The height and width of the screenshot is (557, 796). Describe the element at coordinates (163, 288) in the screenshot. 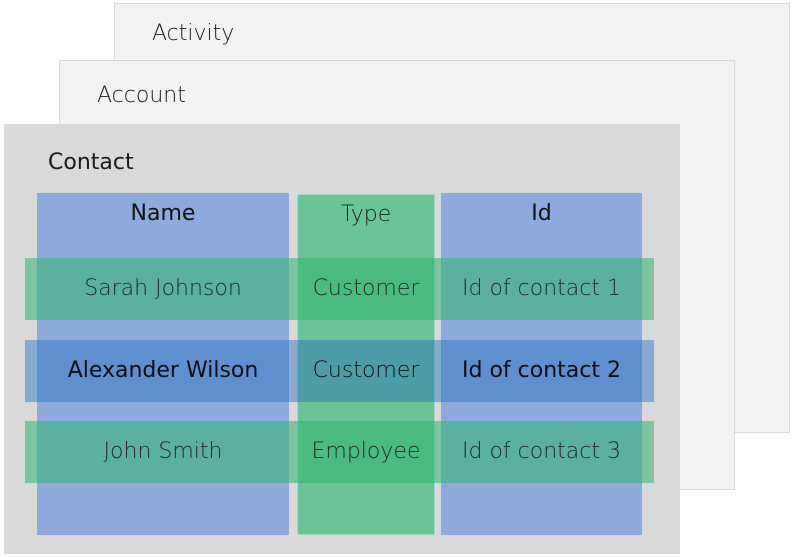

I see `cell-name: Sarah Johnson` at that location.